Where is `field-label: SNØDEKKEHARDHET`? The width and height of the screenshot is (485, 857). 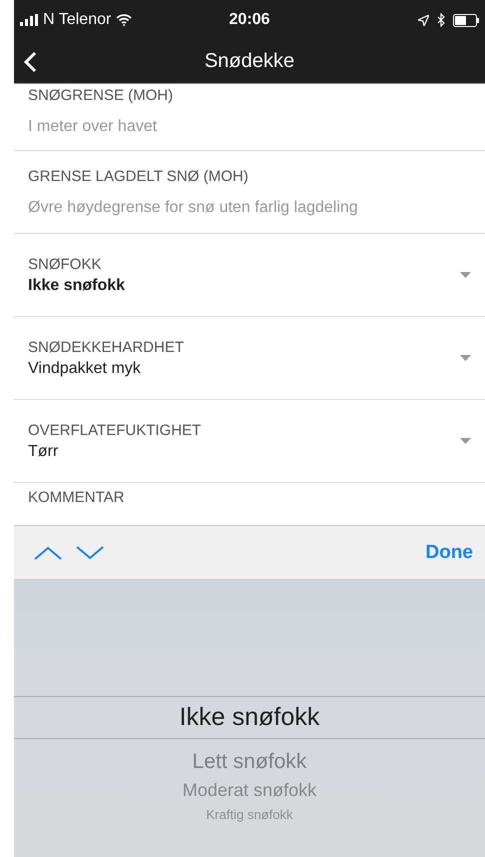
field-label: SNØDEKKEHARDHET is located at coordinates (106, 347).